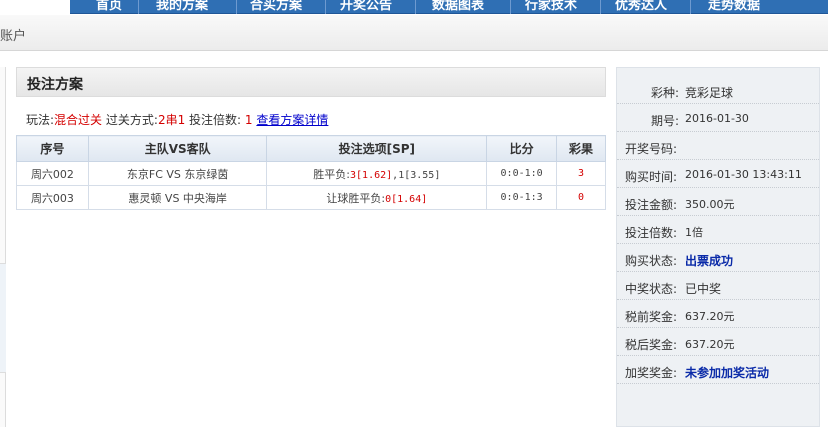 This screenshot has width=828, height=427. I want to click on match-teams: 东京FC VS 东京绿茵, so click(177, 173).